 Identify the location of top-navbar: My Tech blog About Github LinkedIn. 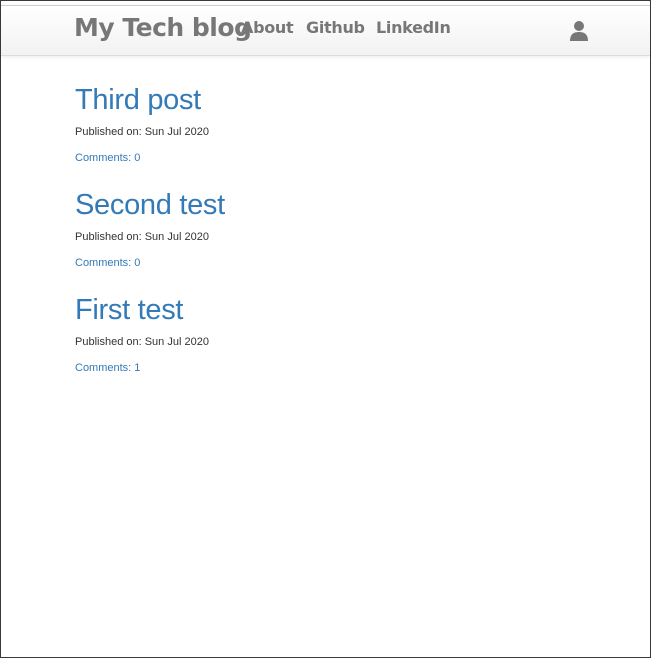
(325, 30).